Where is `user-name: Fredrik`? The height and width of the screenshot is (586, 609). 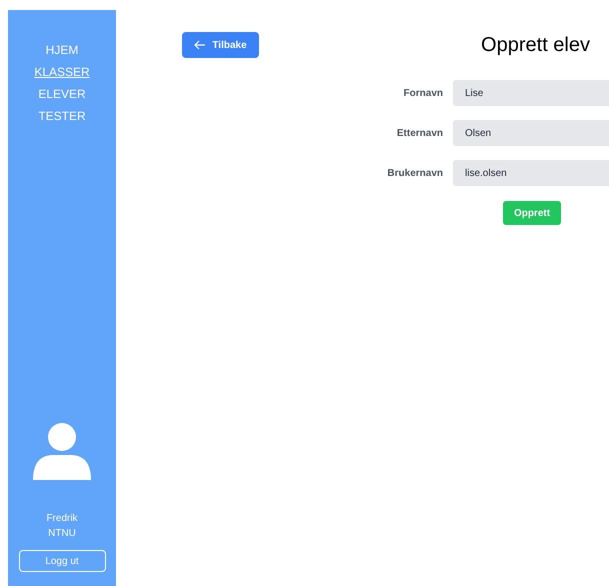 user-name: Fredrik is located at coordinates (62, 519).